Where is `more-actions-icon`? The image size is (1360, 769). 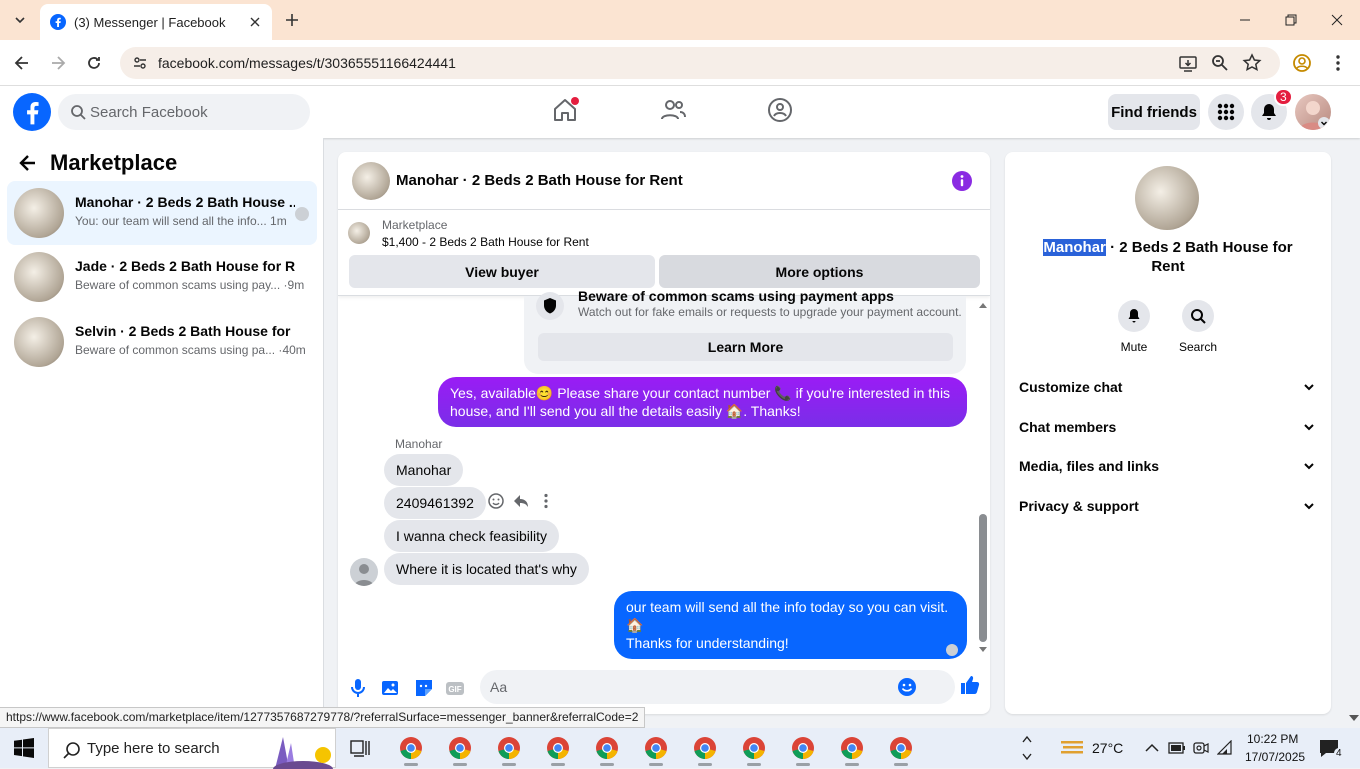
more-actions-icon is located at coordinates (546, 501).